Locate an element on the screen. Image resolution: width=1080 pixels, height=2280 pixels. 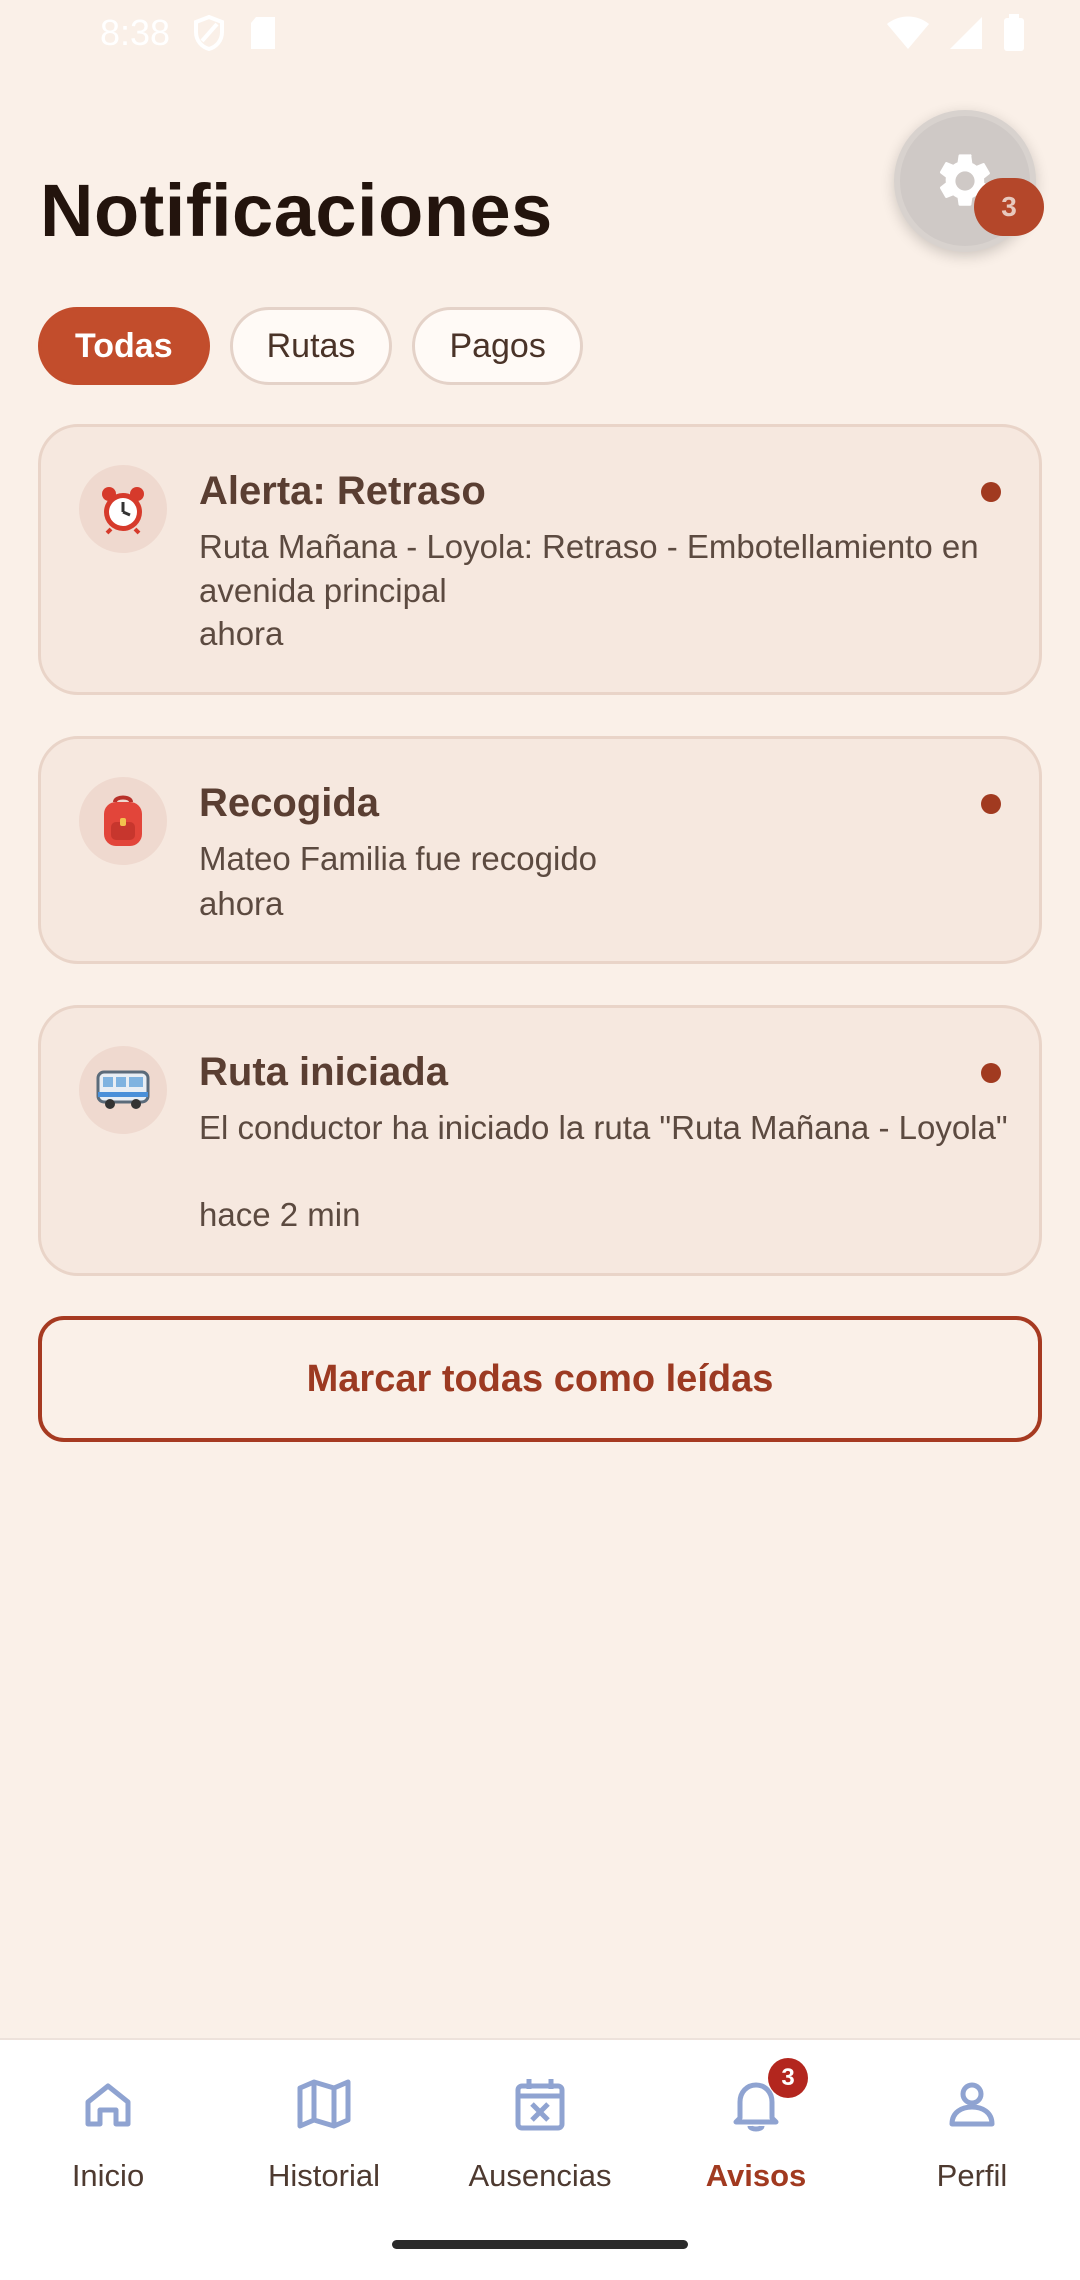
nav-item-historial: Historial is located at coordinates (324, 2144).